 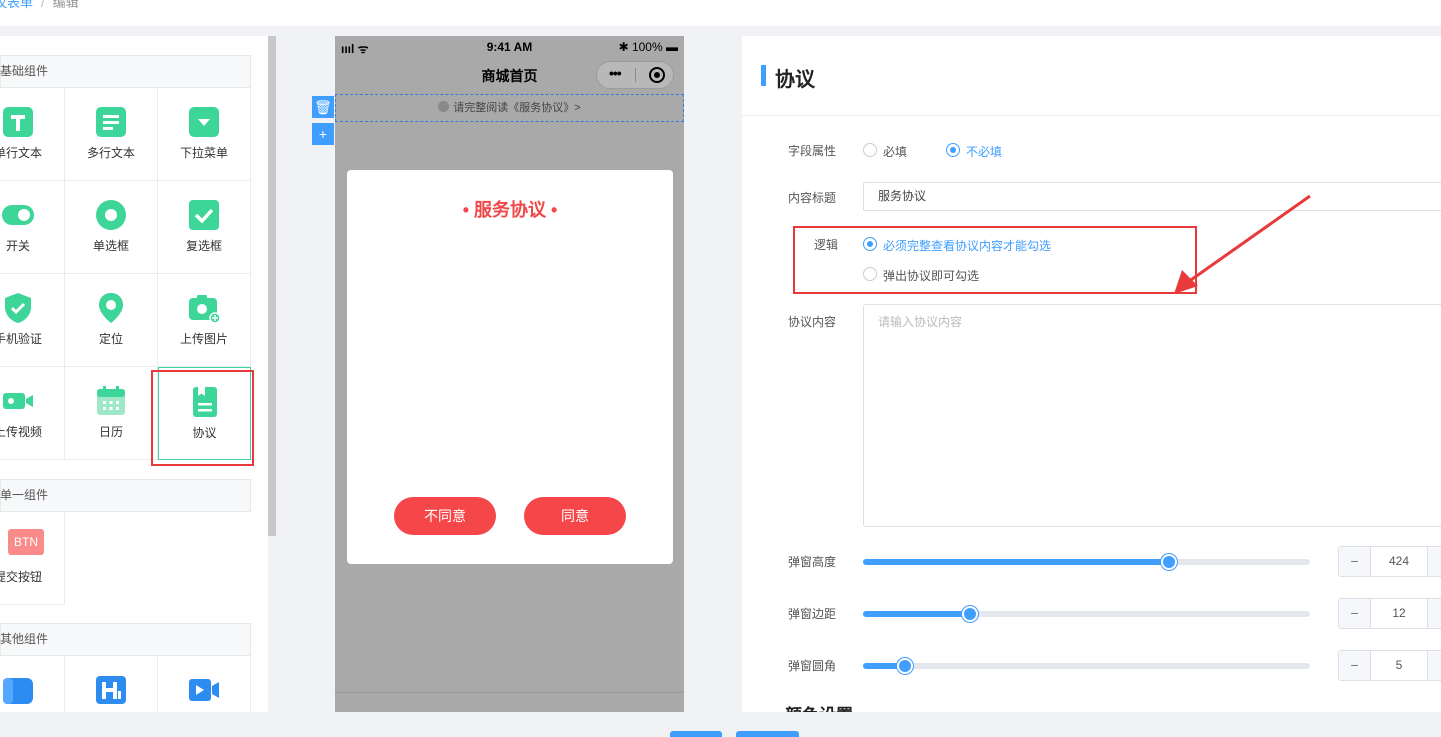 I want to click on radio-icon, so click(x=111, y=215).